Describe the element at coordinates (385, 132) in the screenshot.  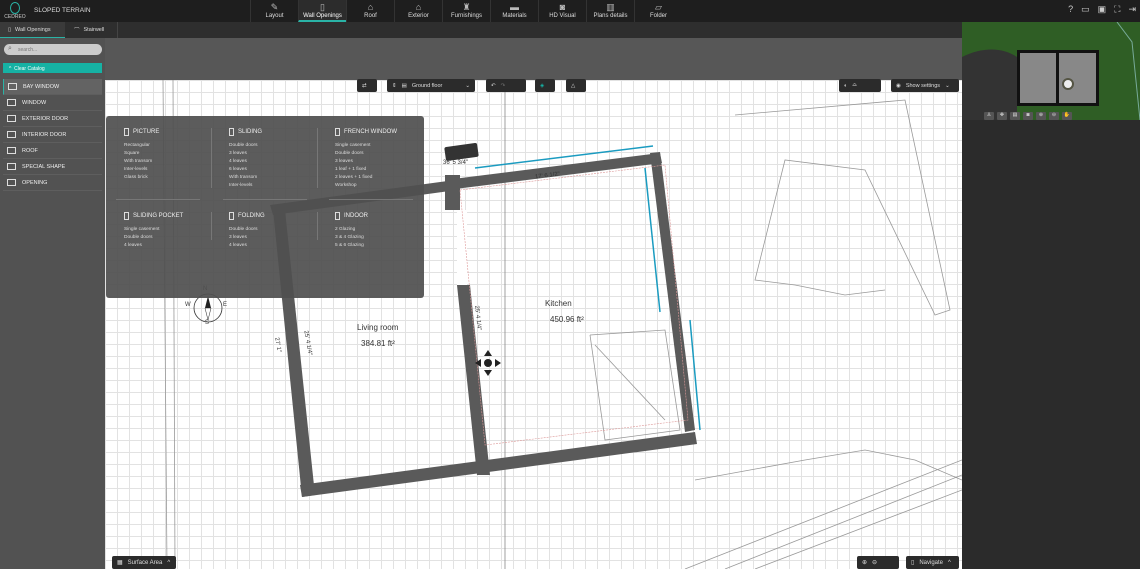
I see `catalog-group-title: FRENCH WINDOW` at that location.